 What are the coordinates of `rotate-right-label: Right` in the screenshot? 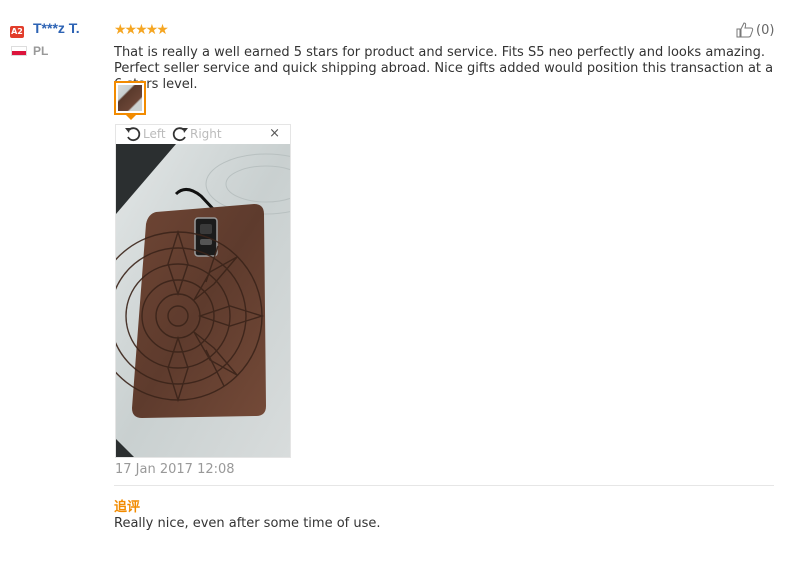 It's located at (206, 134).